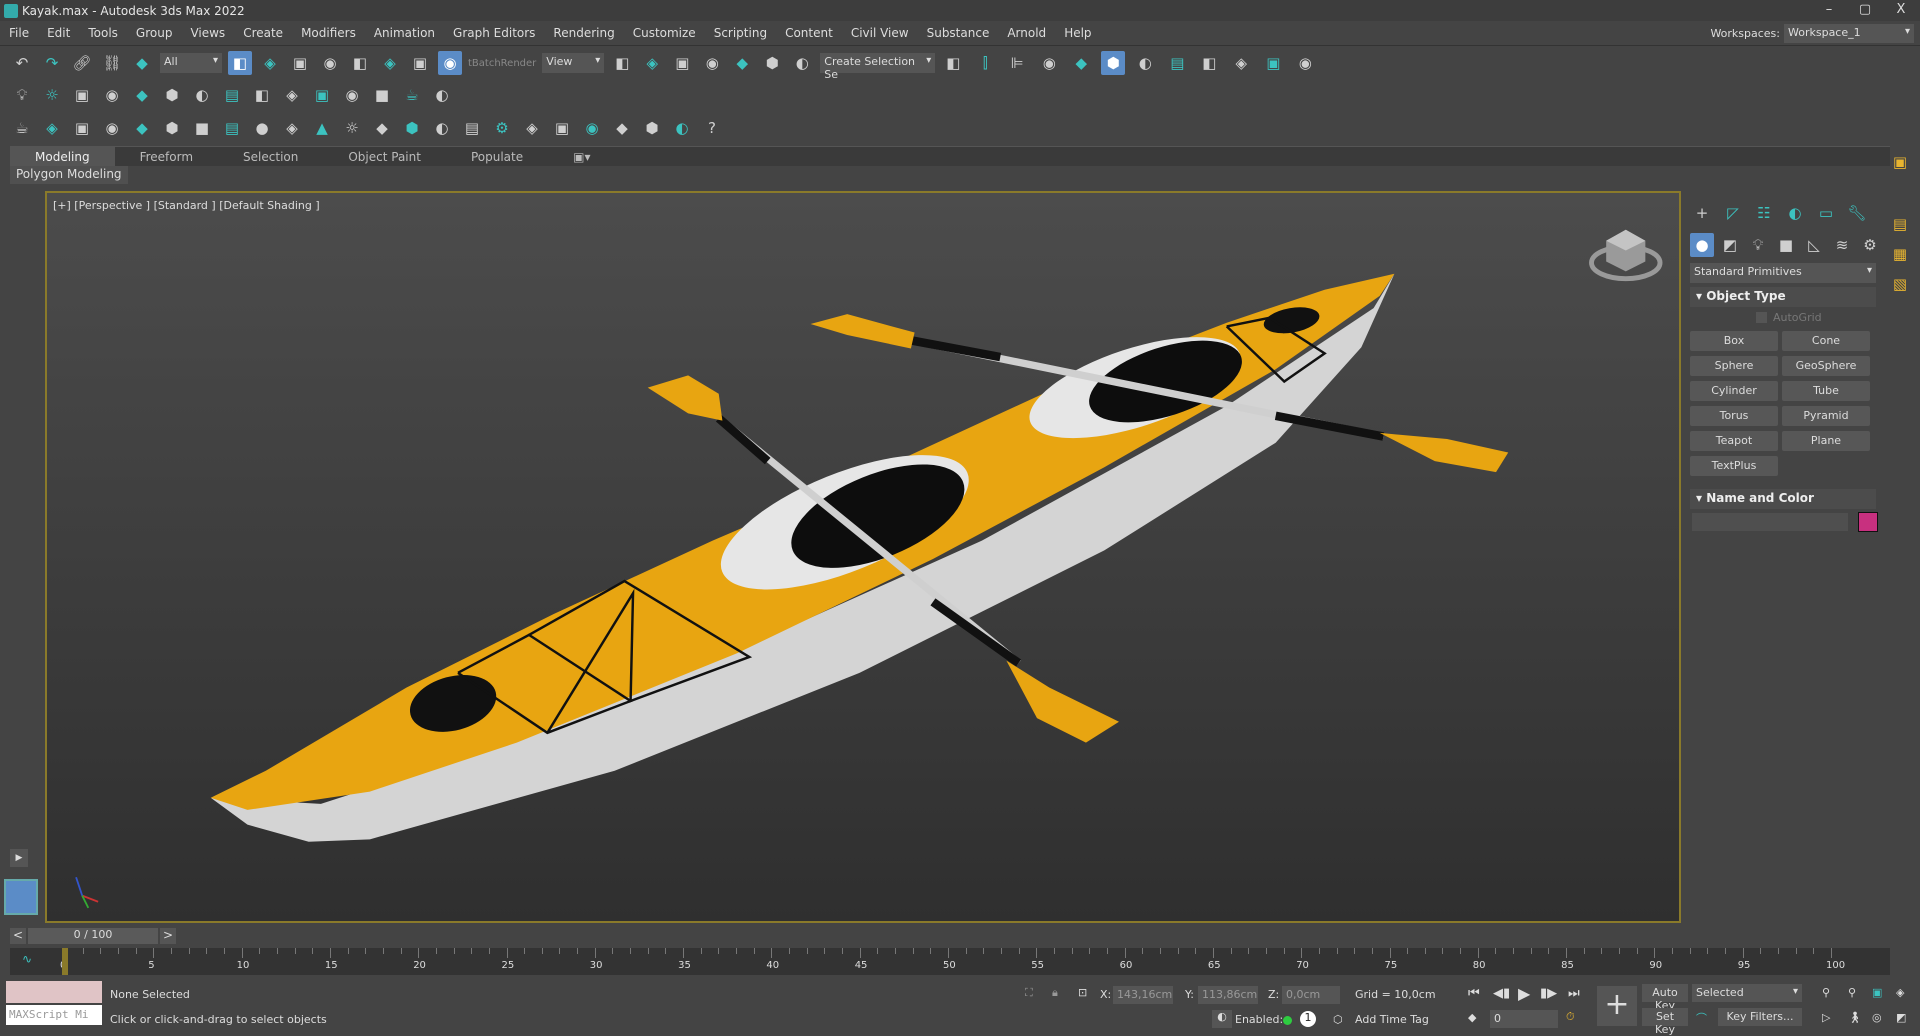 The width and height of the screenshot is (1920, 1036). Describe the element at coordinates (1734, 416) in the screenshot. I see `create-torus-button: Torus` at that location.